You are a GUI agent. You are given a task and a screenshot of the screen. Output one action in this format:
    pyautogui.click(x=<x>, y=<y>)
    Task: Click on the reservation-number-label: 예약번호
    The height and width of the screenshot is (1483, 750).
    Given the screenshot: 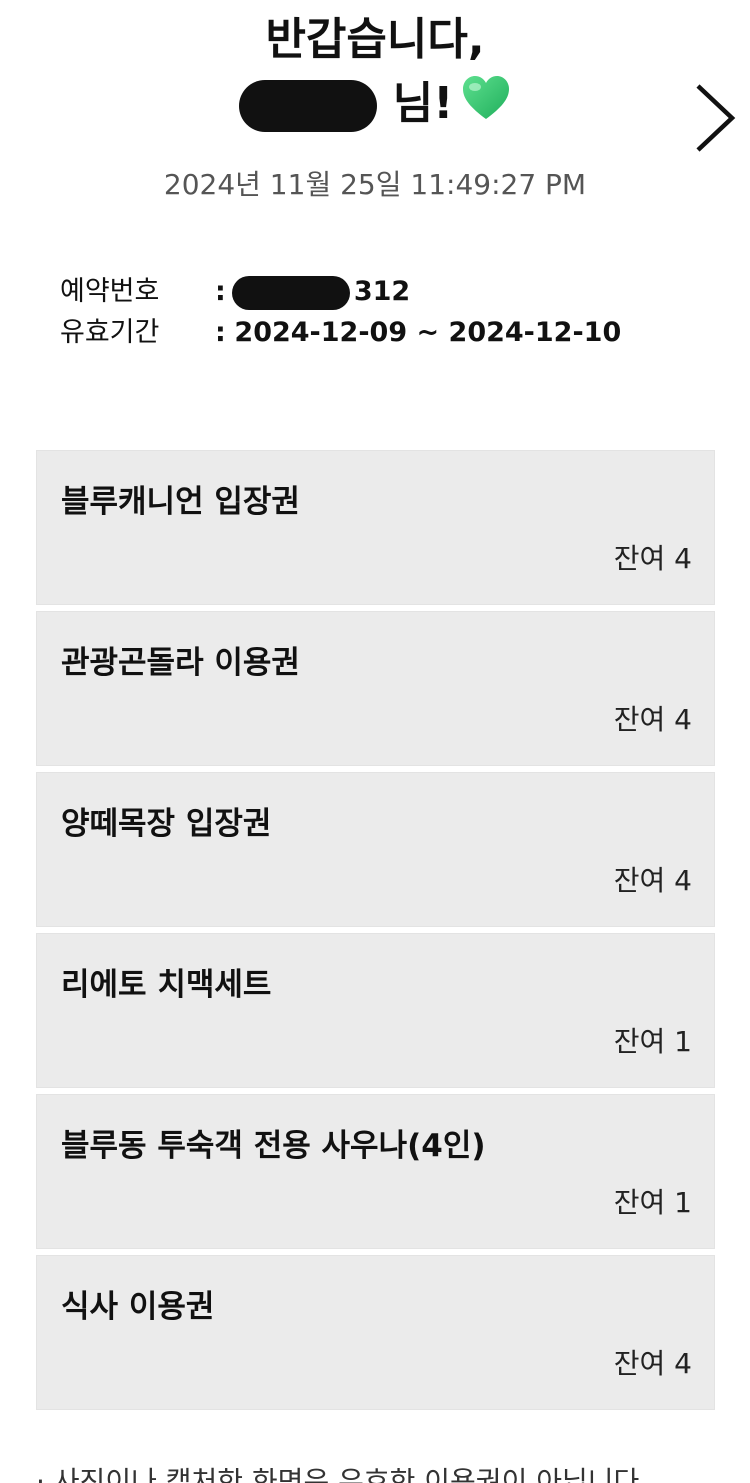 What is the action you would take?
    pyautogui.click(x=110, y=291)
    